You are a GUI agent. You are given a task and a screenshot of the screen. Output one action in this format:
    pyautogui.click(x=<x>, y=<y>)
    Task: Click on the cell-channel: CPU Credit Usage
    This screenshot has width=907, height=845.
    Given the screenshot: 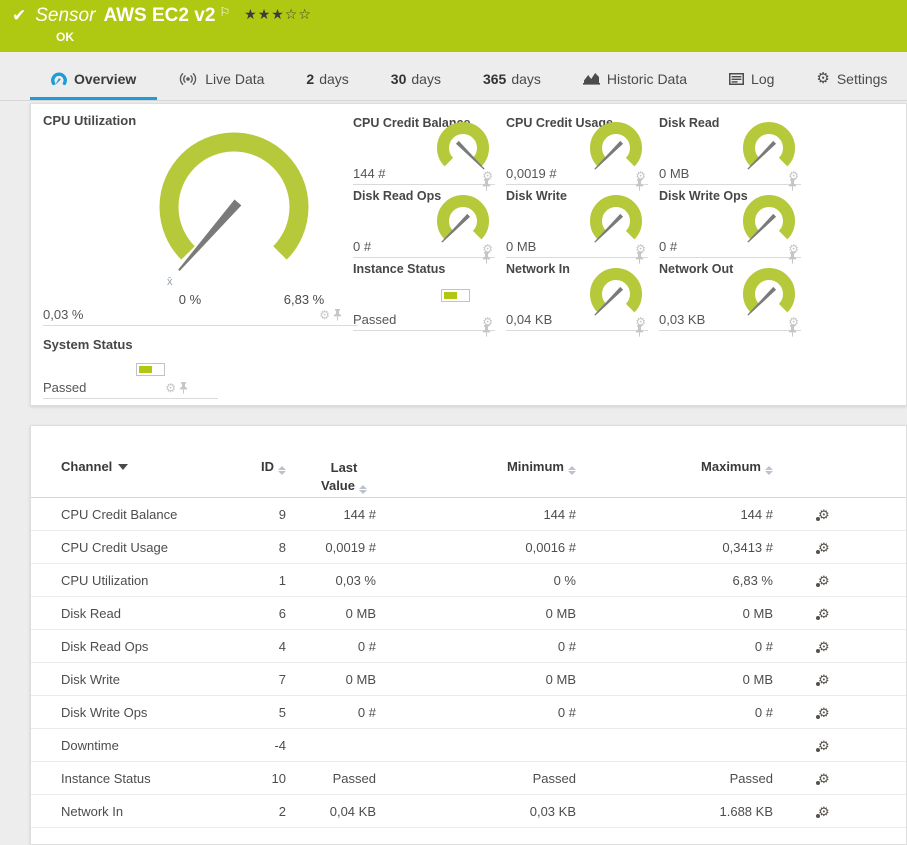 What is the action you would take?
    pyautogui.click(x=128, y=547)
    